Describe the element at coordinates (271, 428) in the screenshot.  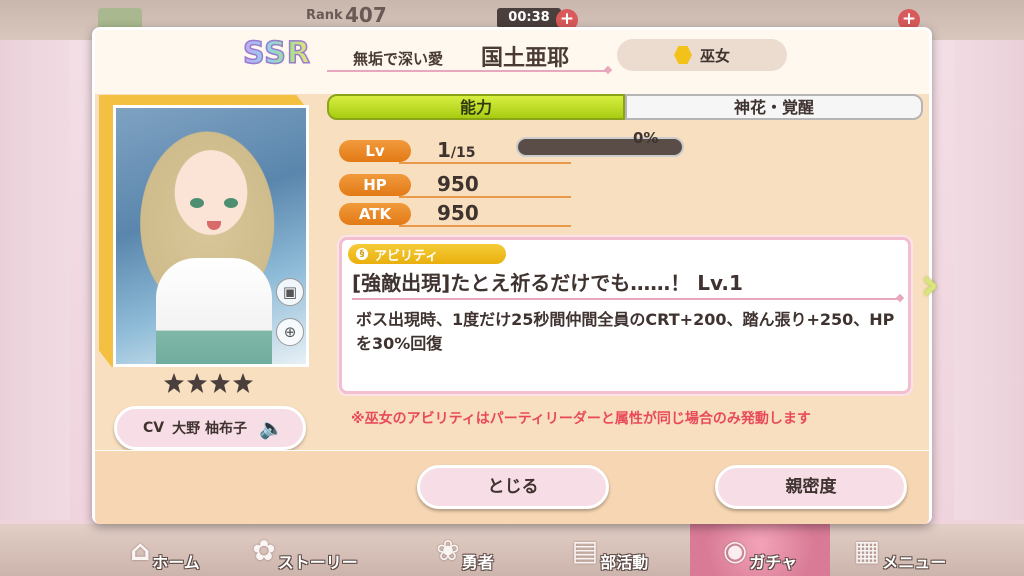
I see `speaker-icon: 🔈` at that location.